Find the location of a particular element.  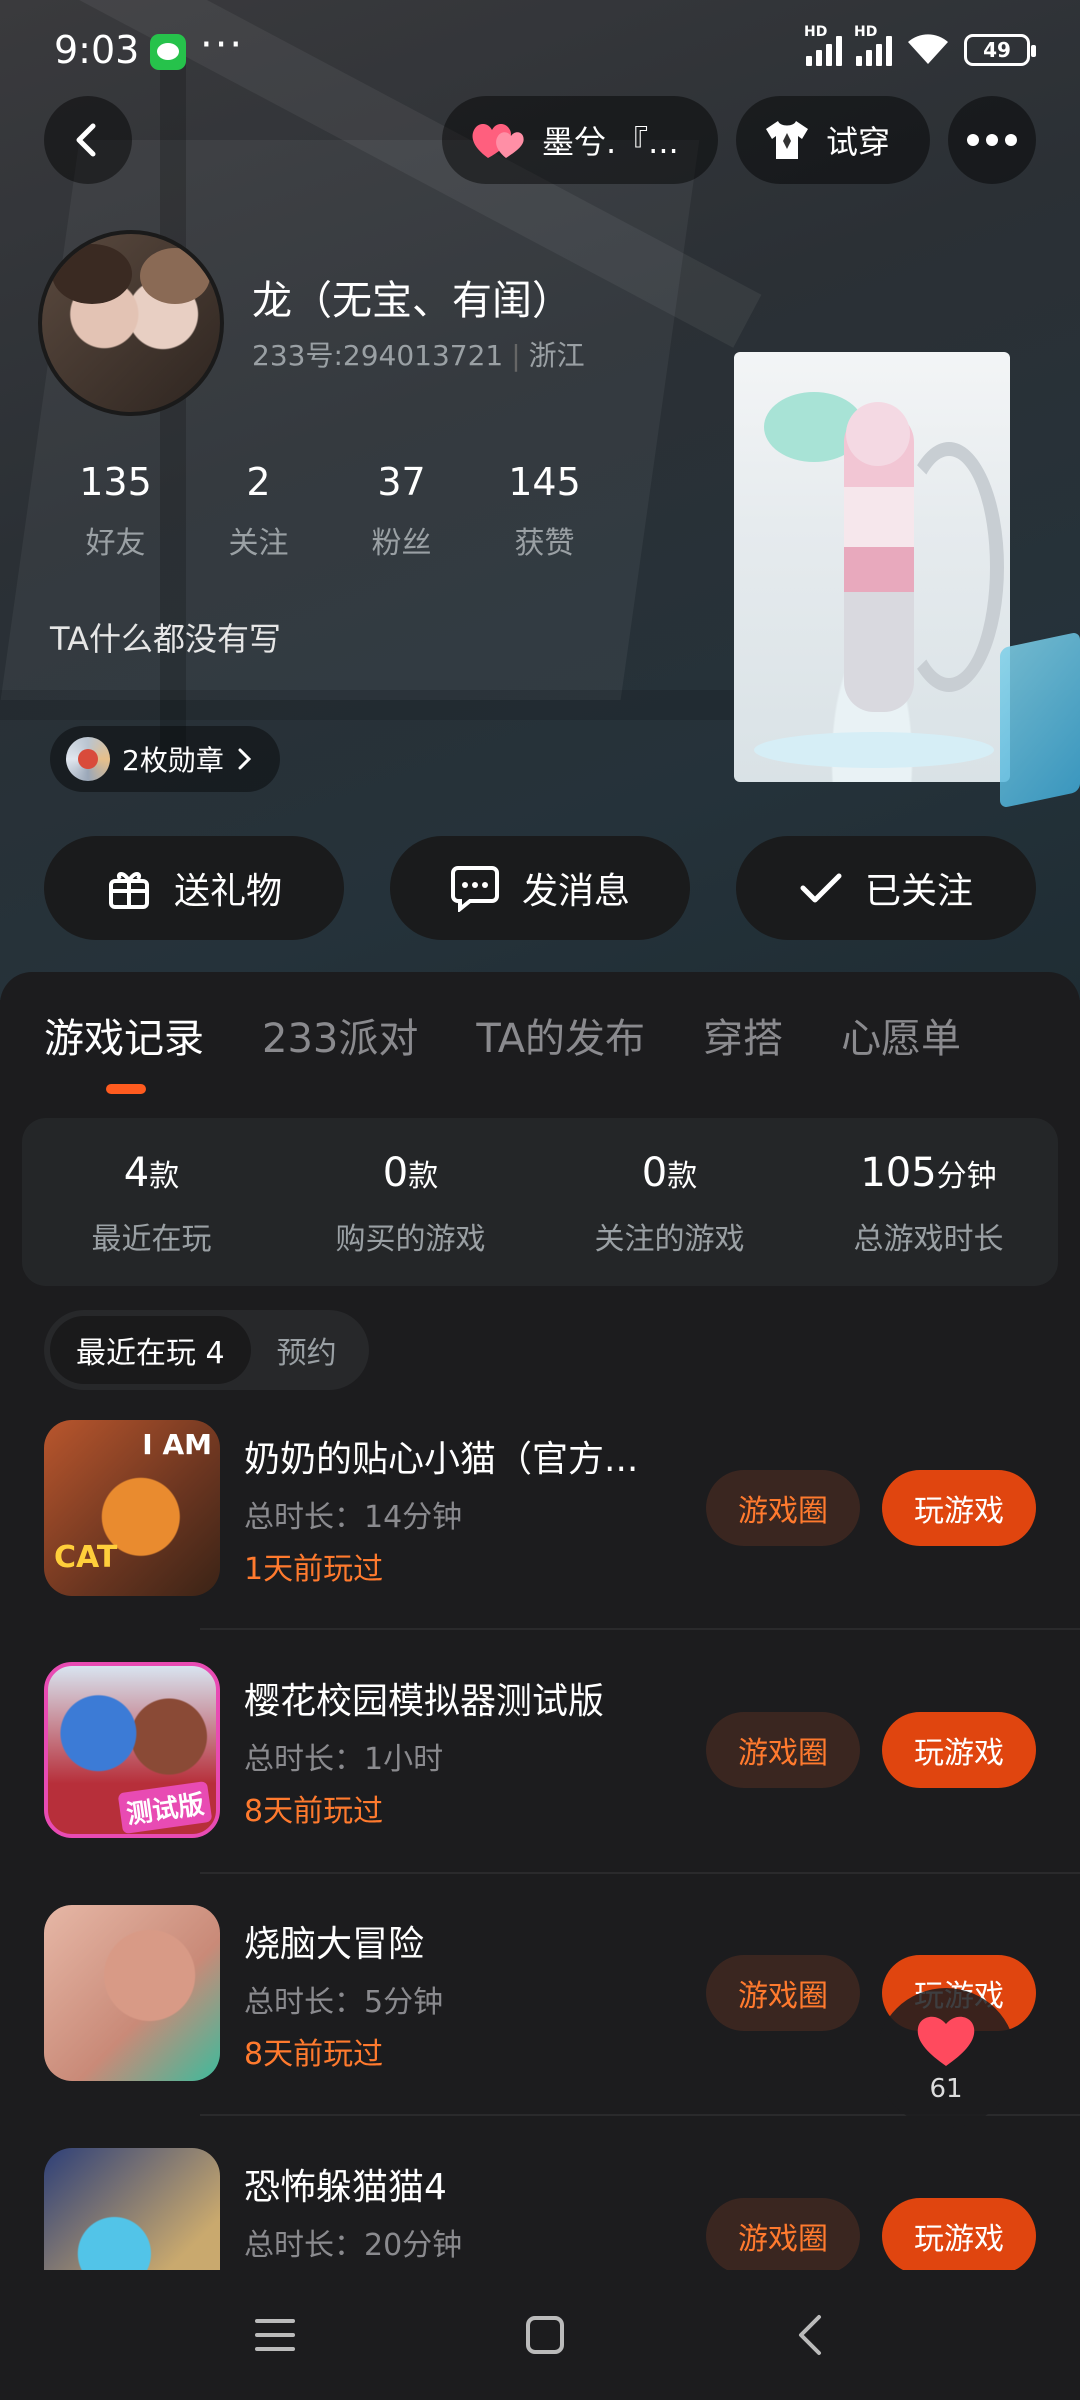

send-message-button: 发消息 is located at coordinates (540, 888).